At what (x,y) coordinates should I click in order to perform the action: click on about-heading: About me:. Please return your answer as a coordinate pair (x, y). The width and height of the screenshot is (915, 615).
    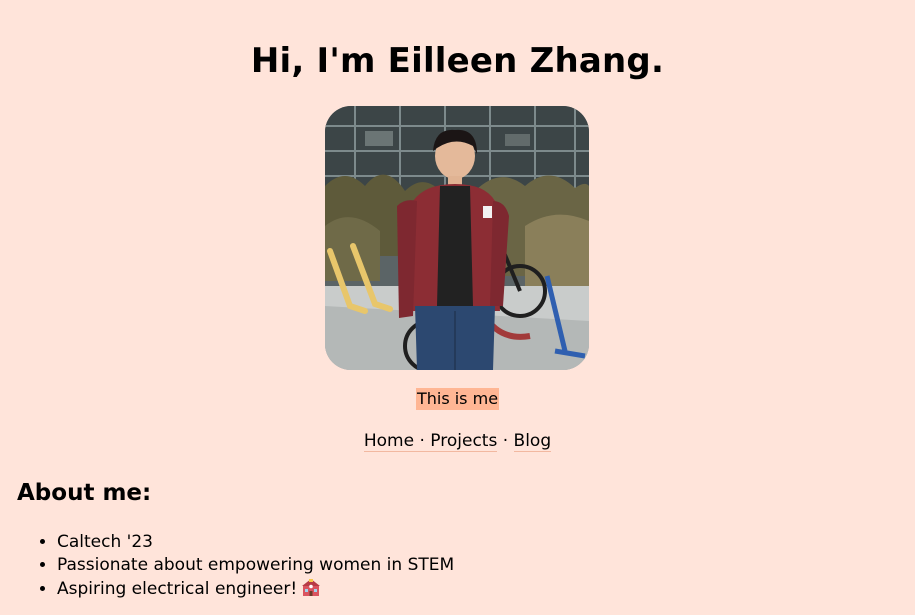
    Looking at the image, I should click on (84, 493).